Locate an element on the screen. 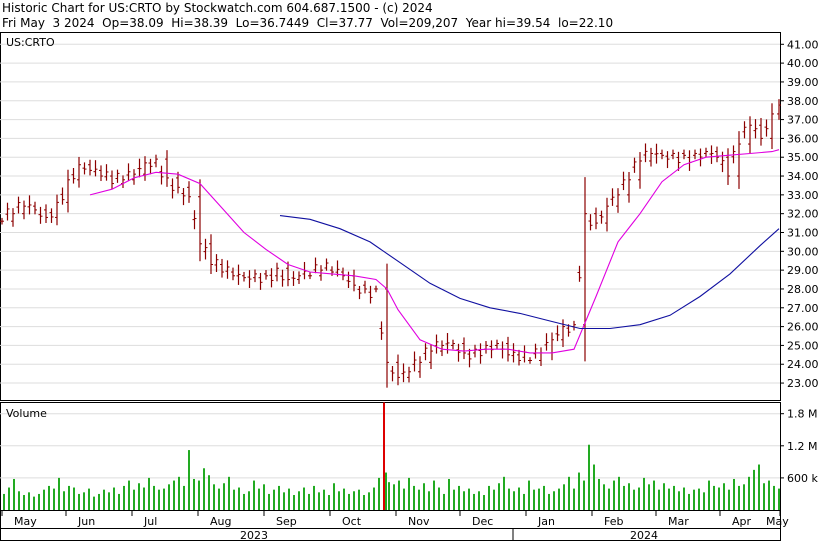  year-label: 2024 is located at coordinates (644, 535).